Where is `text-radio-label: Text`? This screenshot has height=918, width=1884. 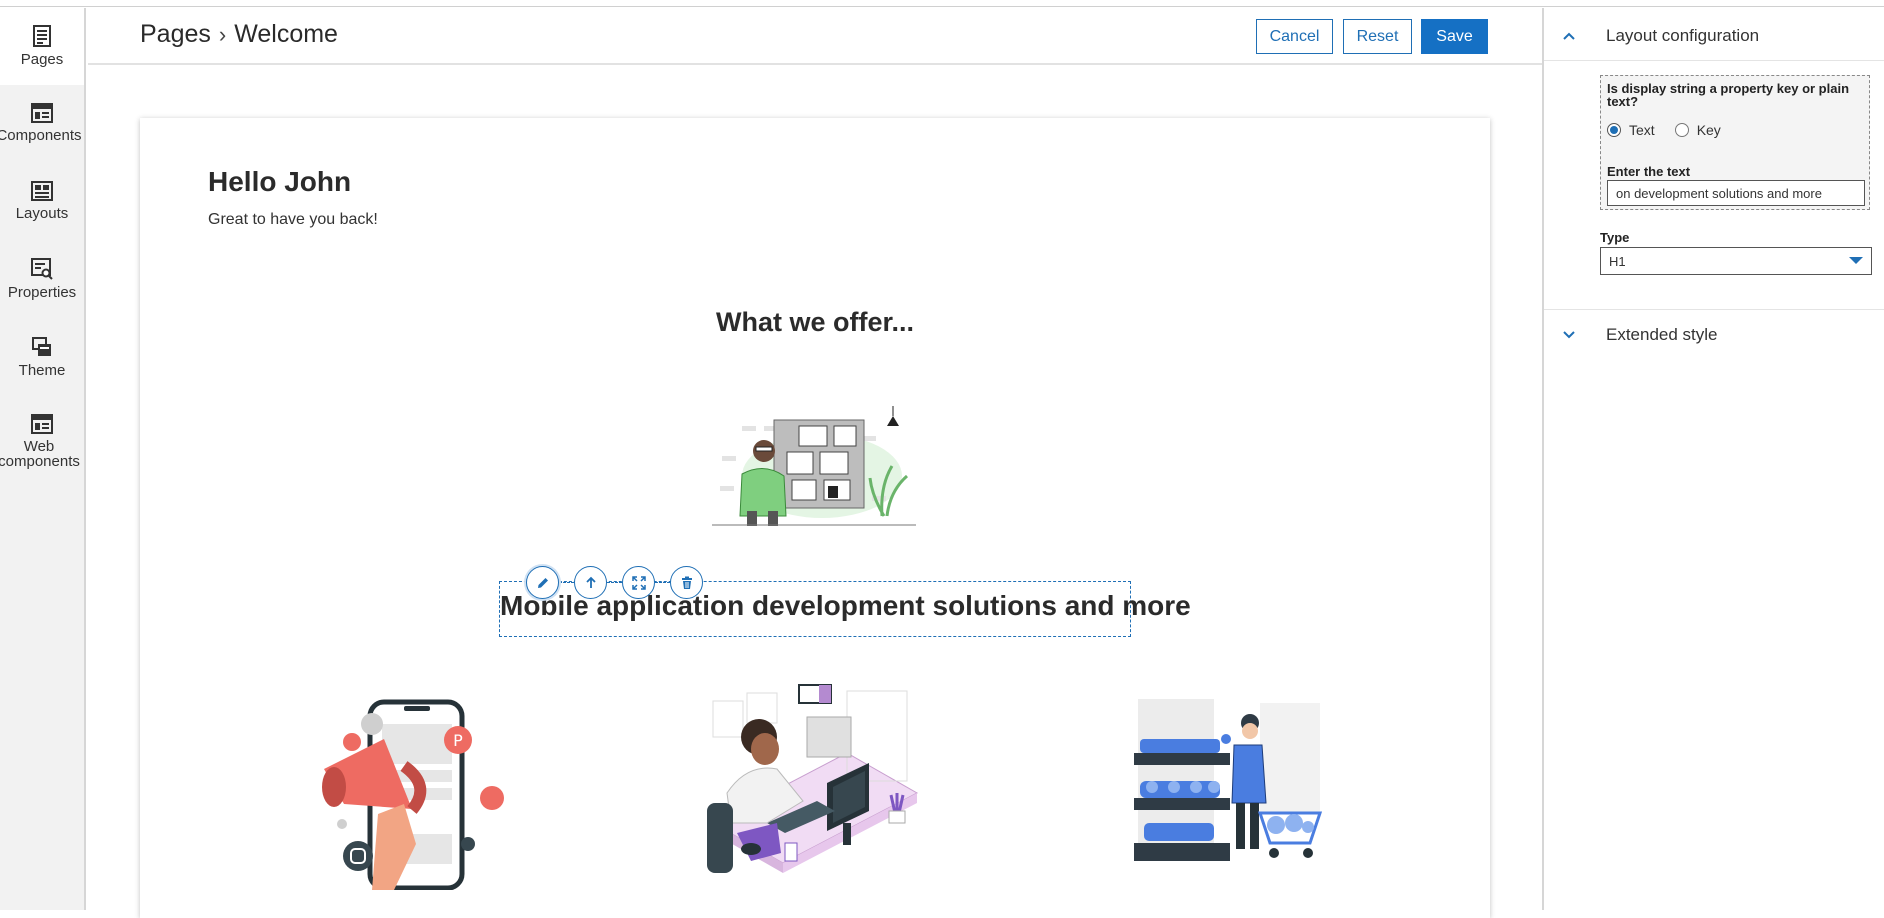
text-radio-label: Text is located at coordinates (1642, 130).